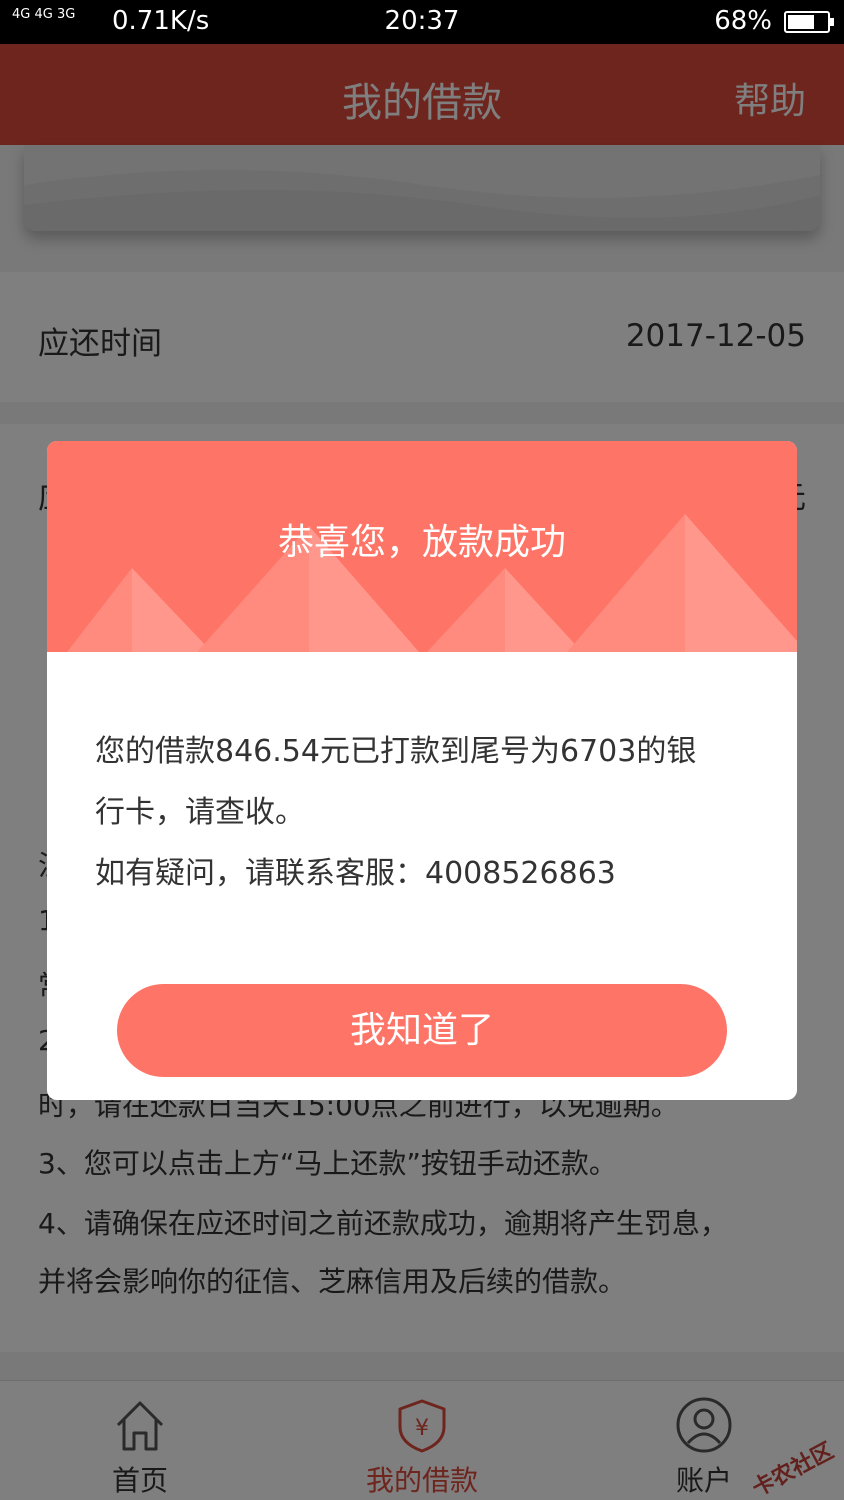 The height and width of the screenshot is (1500, 844). What do you see at coordinates (422, 1030) in the screenshot?
I see `ok-button: 我知道了` at bounding box center [422, 1030].